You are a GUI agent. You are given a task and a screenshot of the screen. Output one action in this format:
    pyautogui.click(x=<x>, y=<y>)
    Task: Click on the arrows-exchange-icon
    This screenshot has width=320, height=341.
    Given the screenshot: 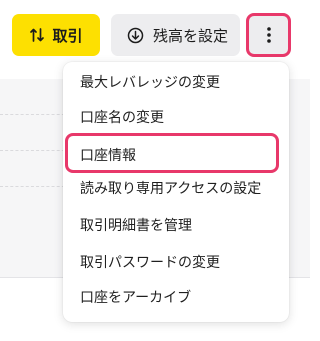 What is the action you would take?
    pyautogui.click(x=37, y=35)
    